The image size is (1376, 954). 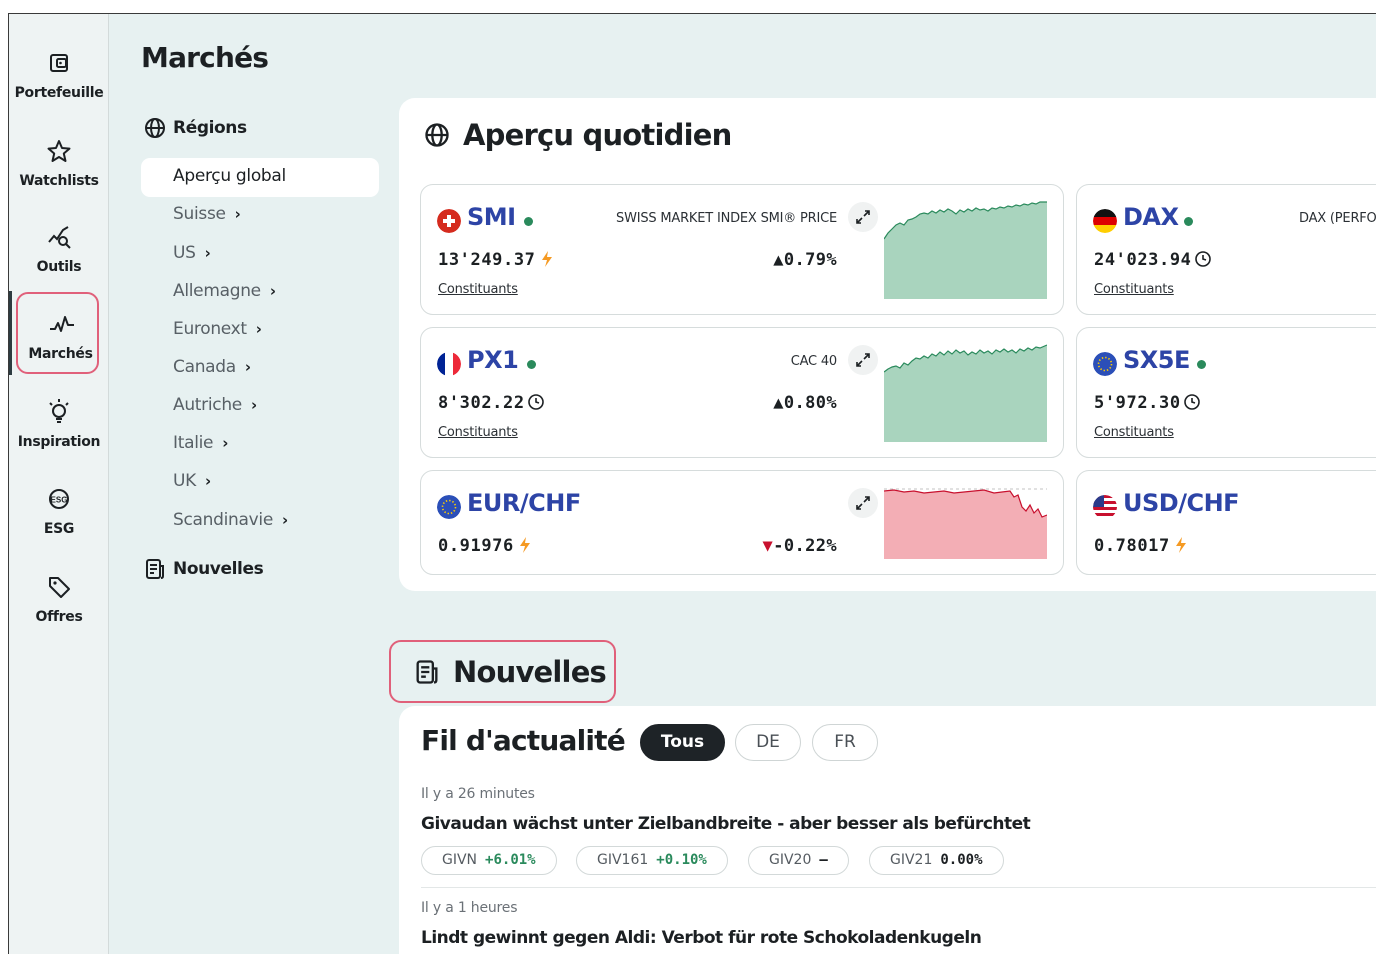 I want to click on card-price: 0.78017, so click(x=1142, y=546).